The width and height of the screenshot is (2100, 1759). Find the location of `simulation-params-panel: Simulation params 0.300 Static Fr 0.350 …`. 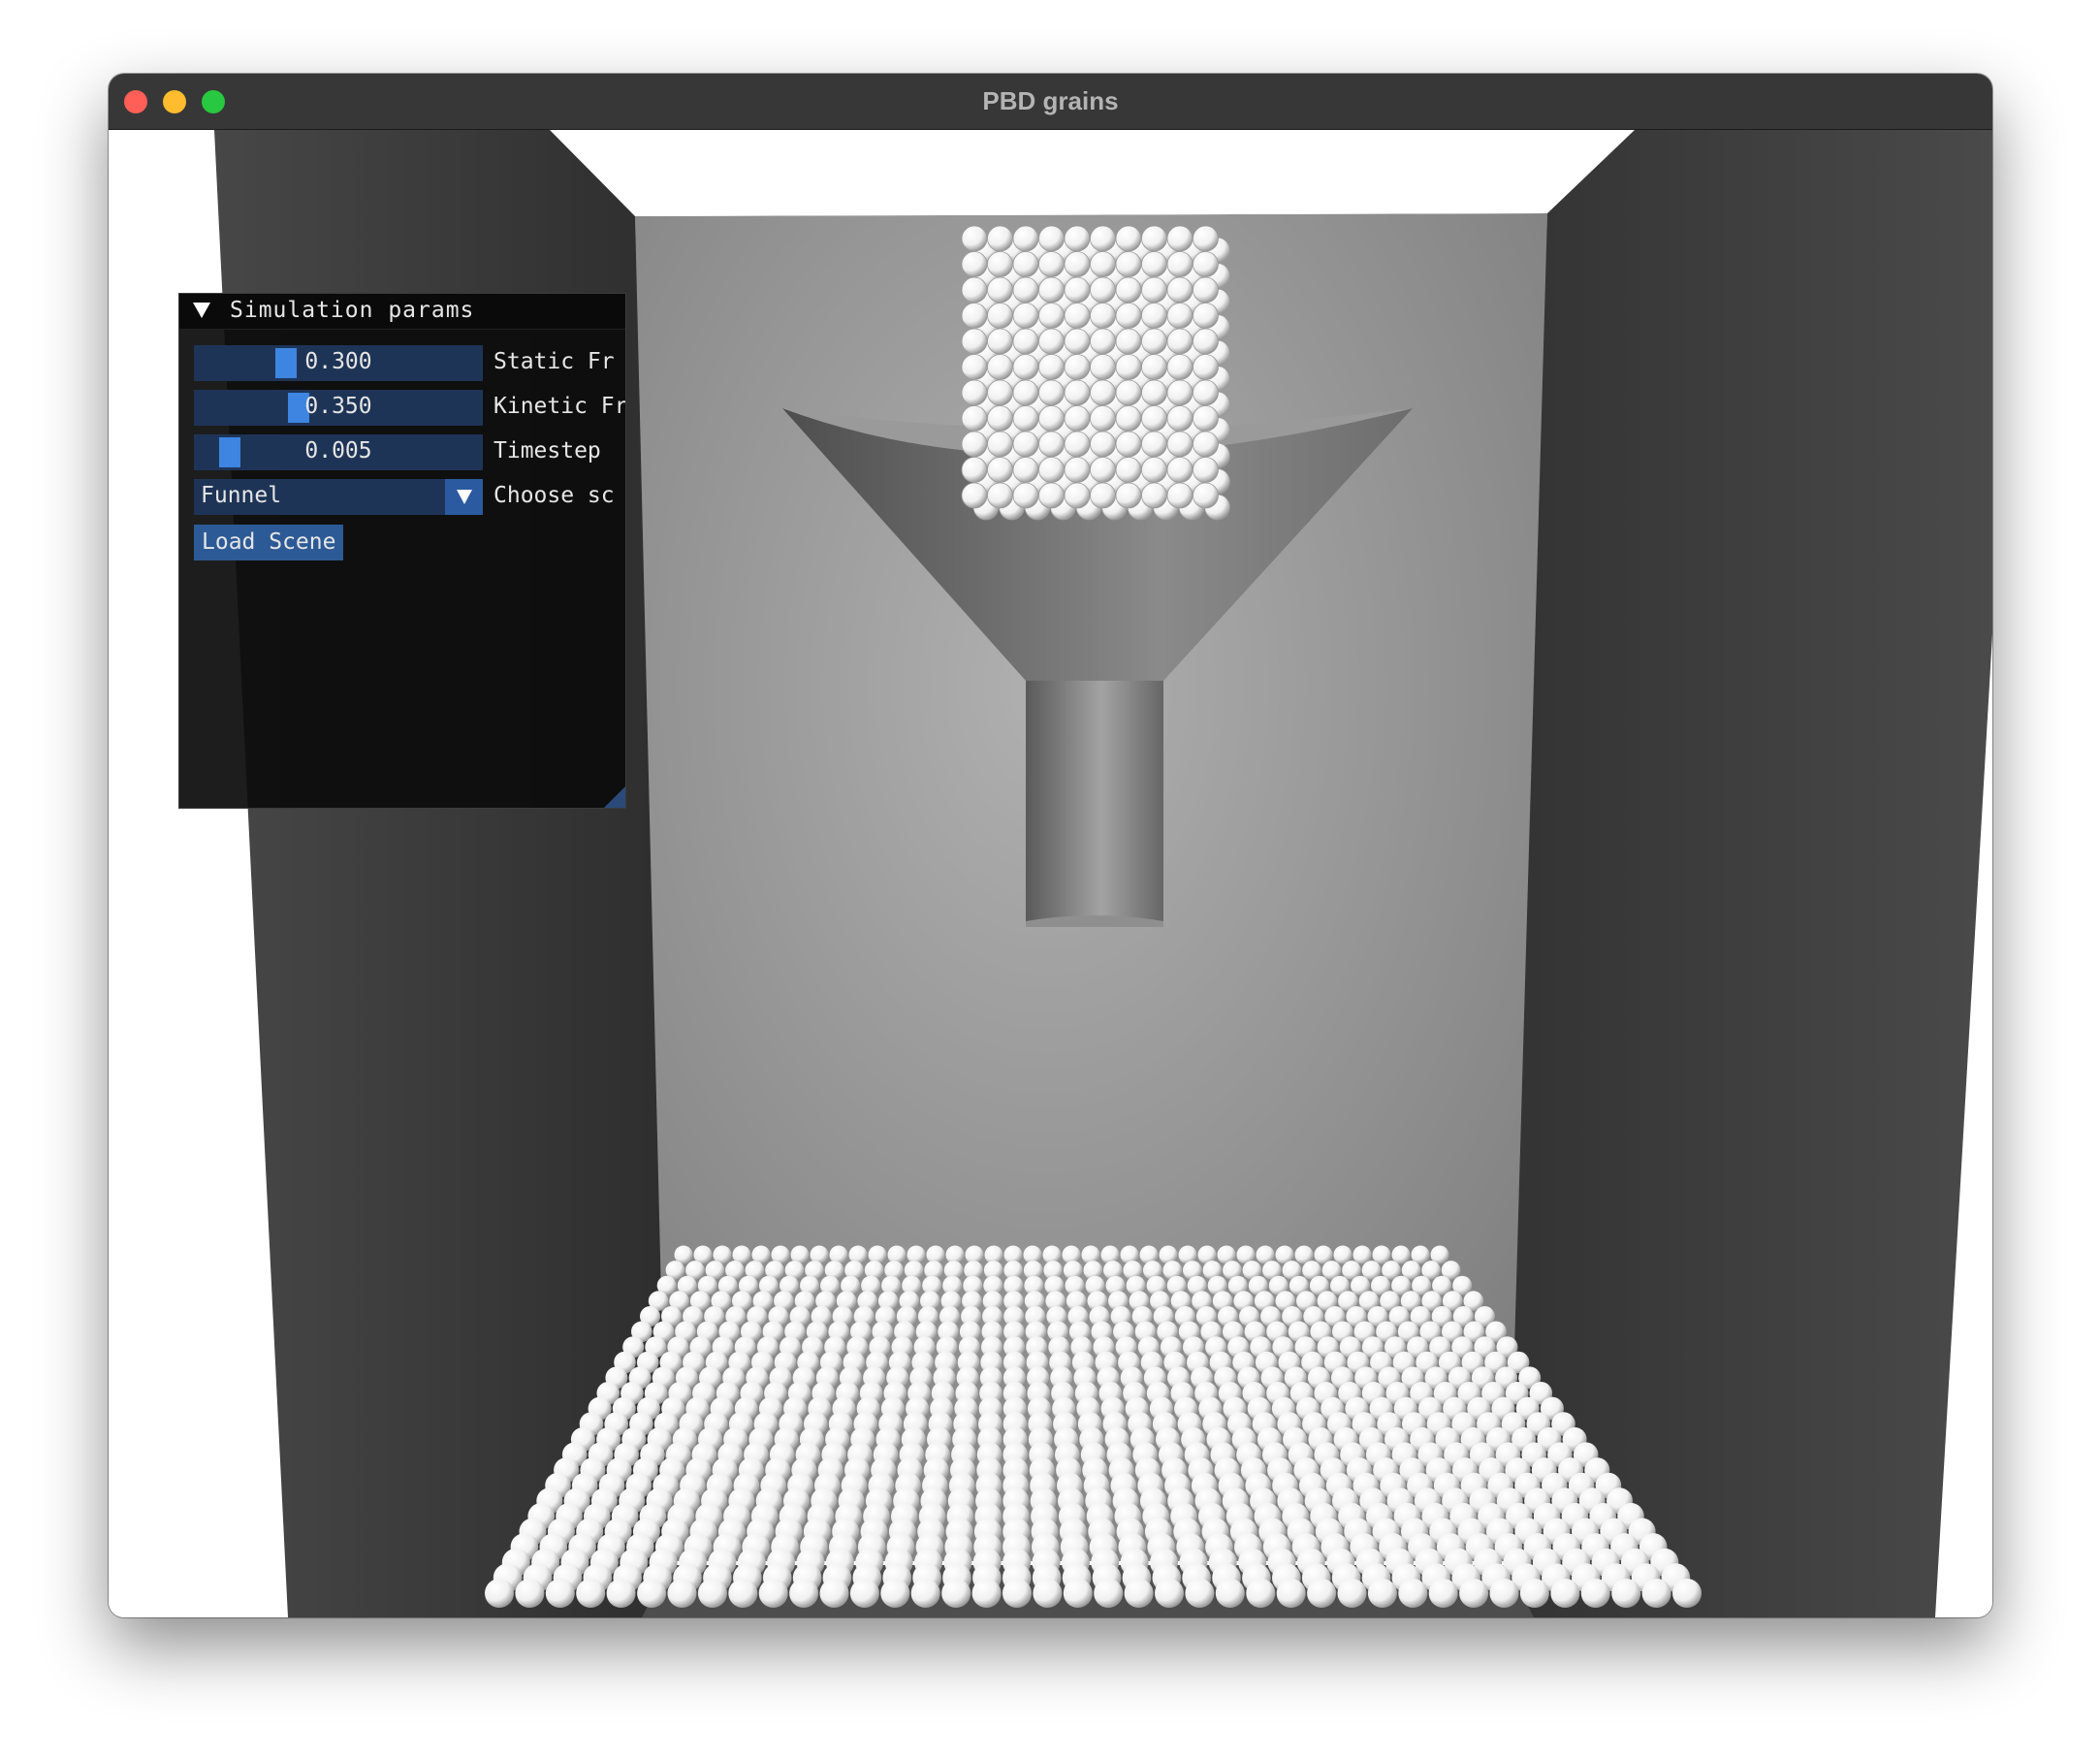

simulation-params-panel: Simulation params 0.300 Static Fr 0.350 … is located at coordinates (402, 551).